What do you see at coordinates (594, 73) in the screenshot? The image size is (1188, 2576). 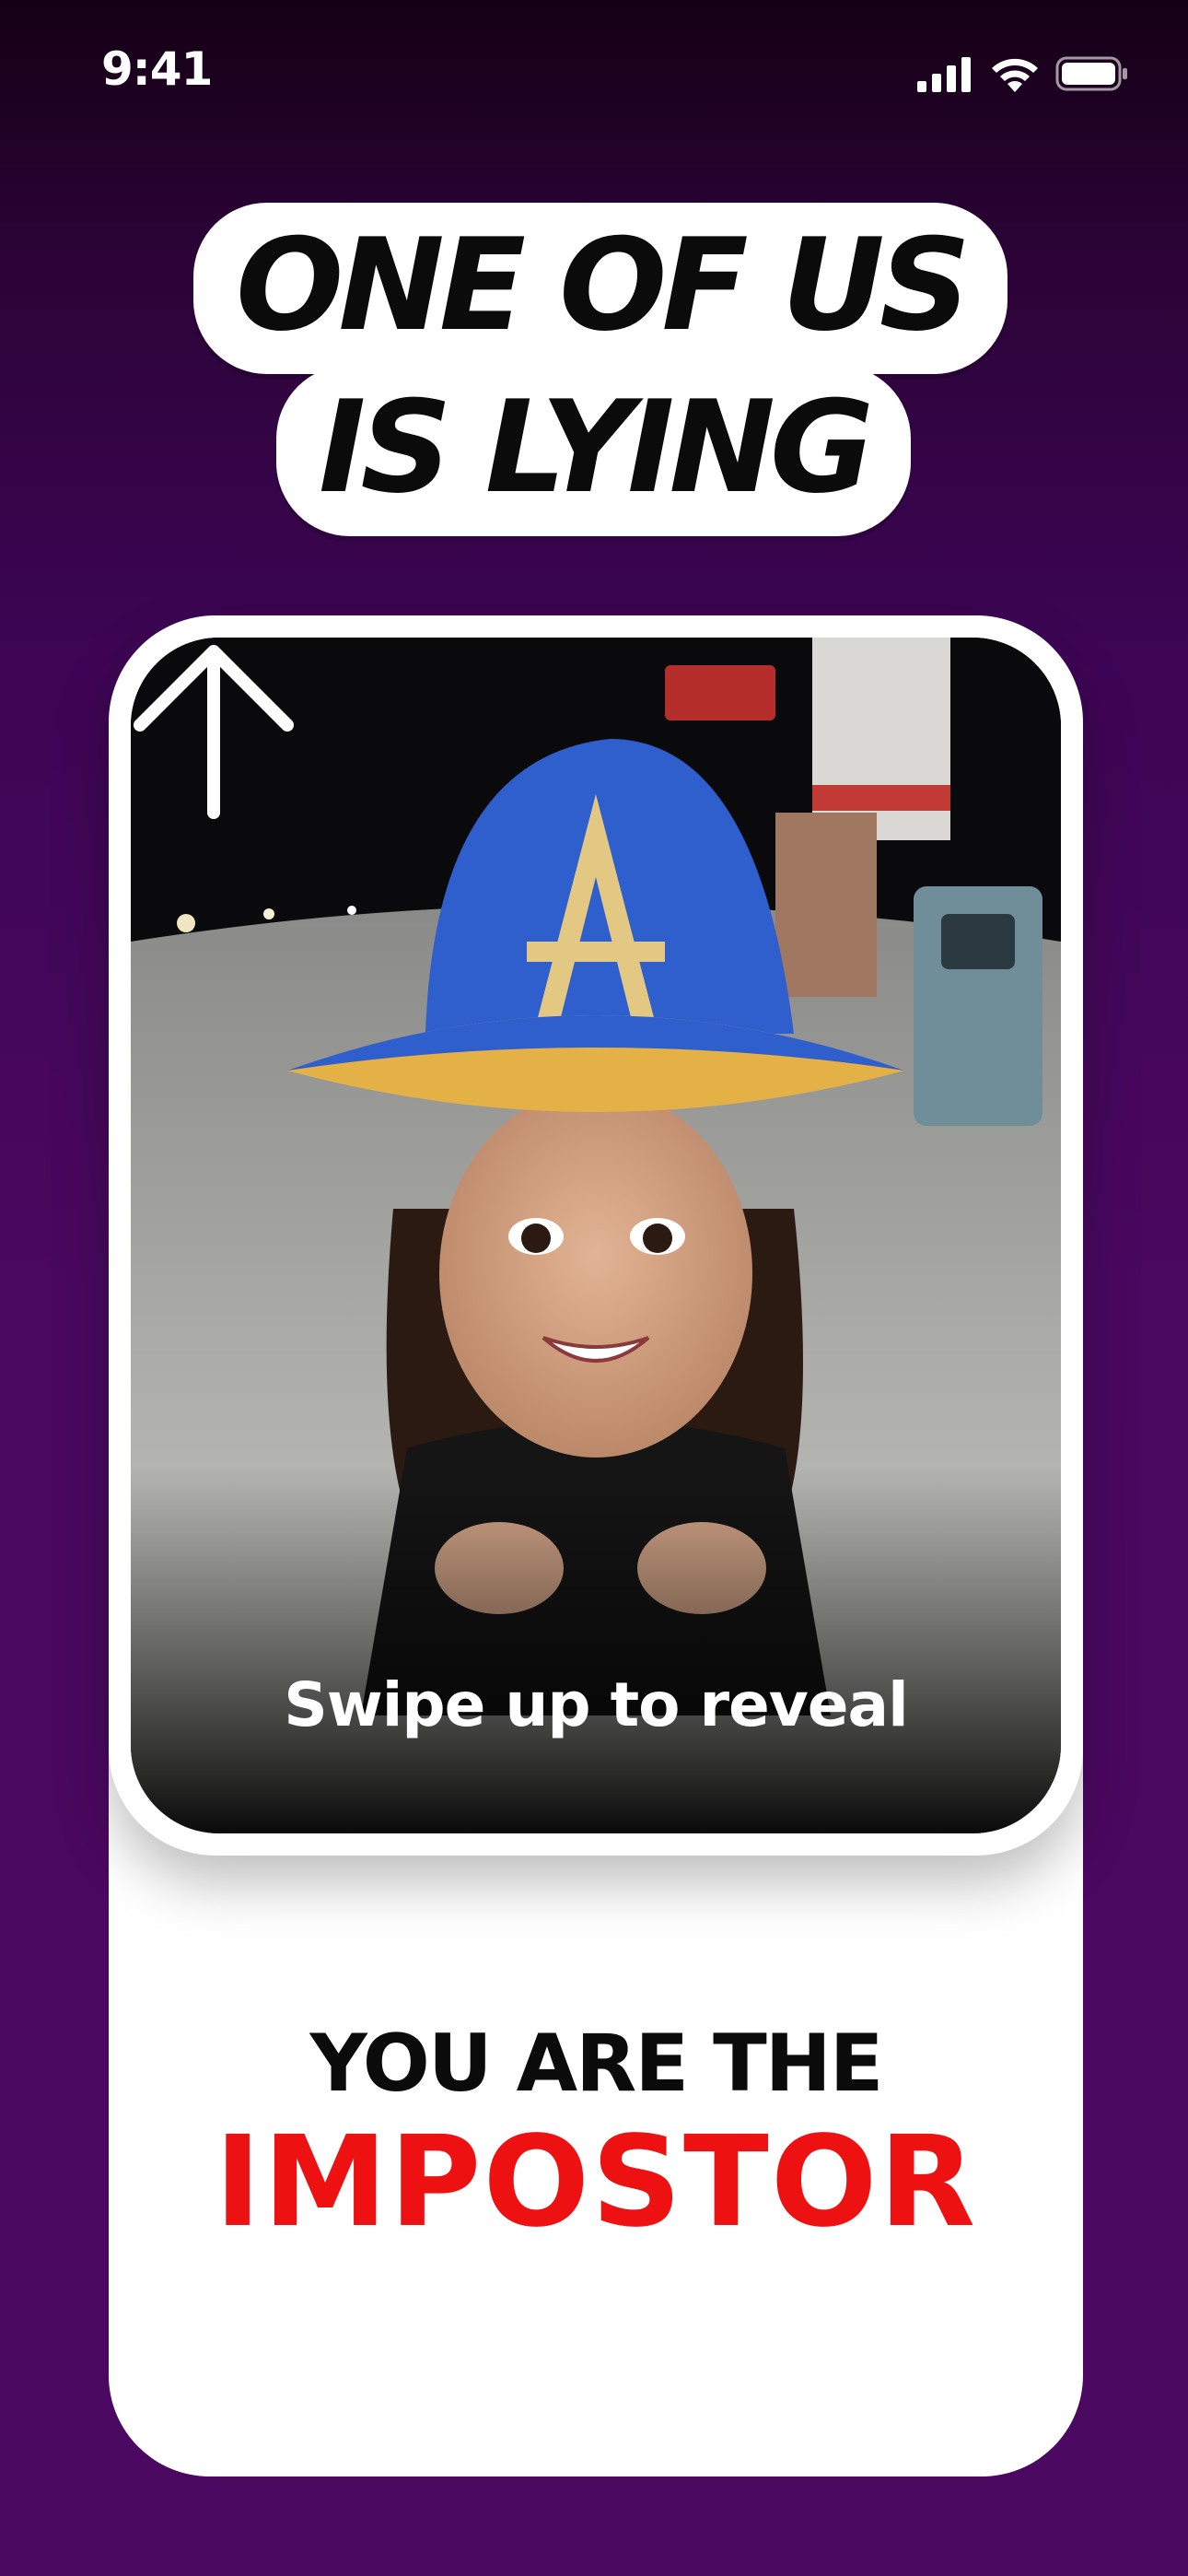 I see `status-bar: 9:41` at bounding box center [594, 73].